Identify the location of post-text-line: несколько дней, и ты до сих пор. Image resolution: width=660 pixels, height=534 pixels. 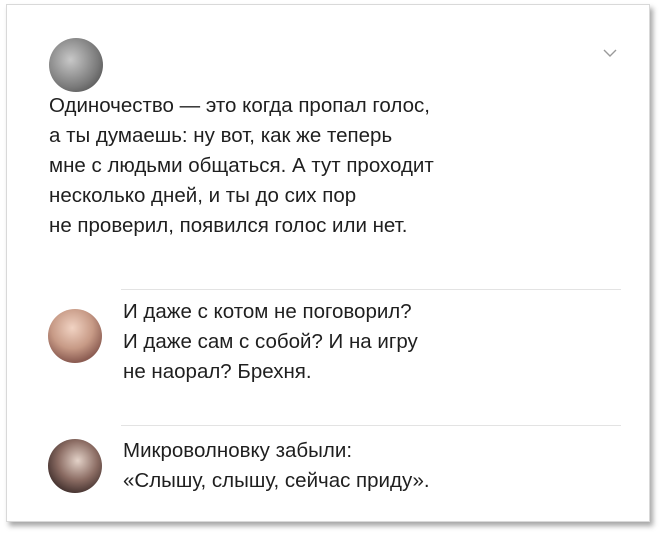
(203, 195).